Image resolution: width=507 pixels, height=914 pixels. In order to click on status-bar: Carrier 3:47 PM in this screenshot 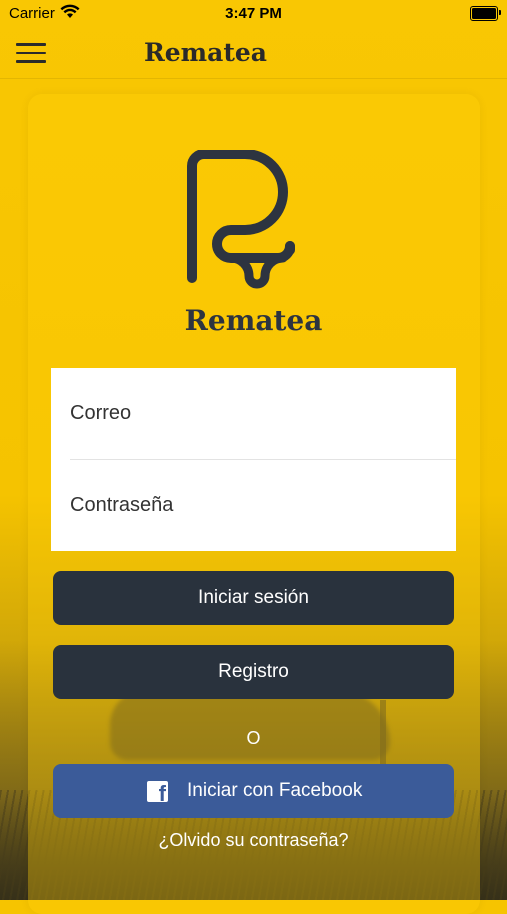, I will do `click(253, 14)`.